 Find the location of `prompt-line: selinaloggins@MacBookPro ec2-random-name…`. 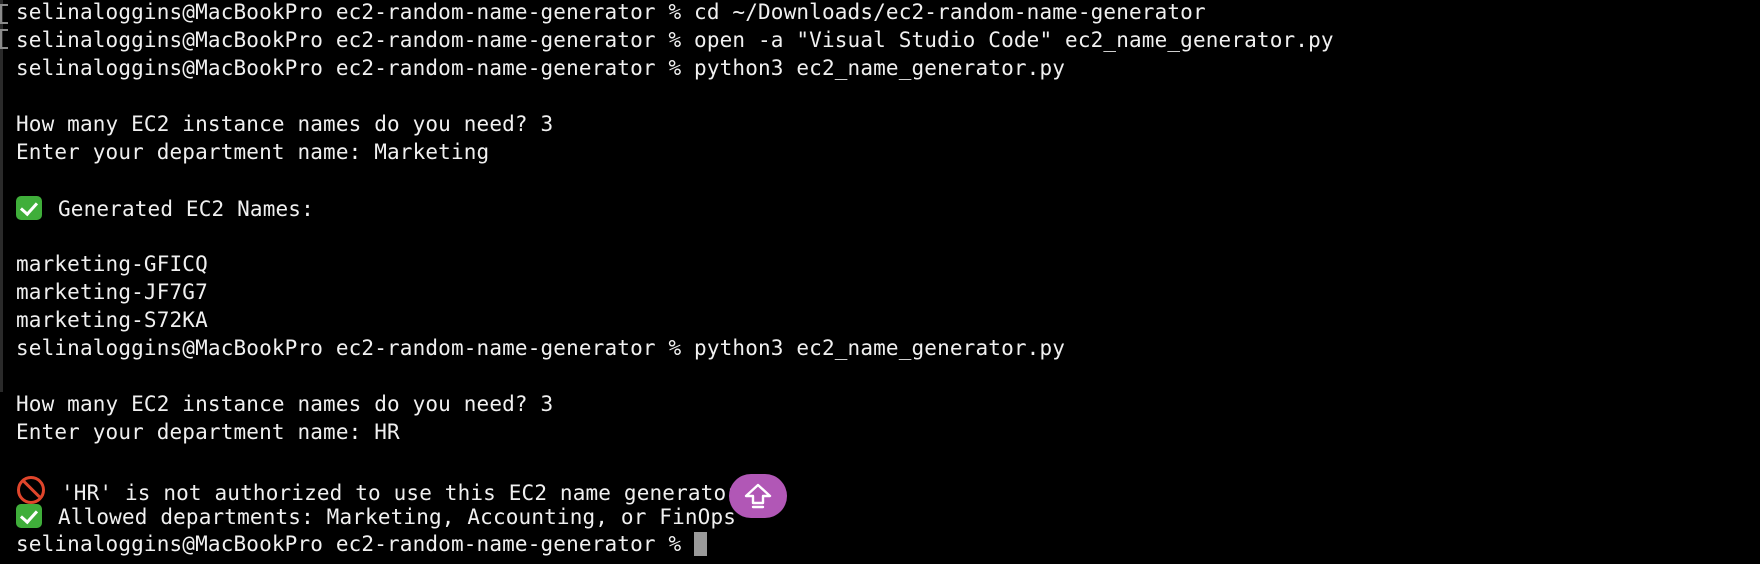

prompt-line: selinaloggins@MacBookPro ec2-random-name… is located at coordinates (675, 546).